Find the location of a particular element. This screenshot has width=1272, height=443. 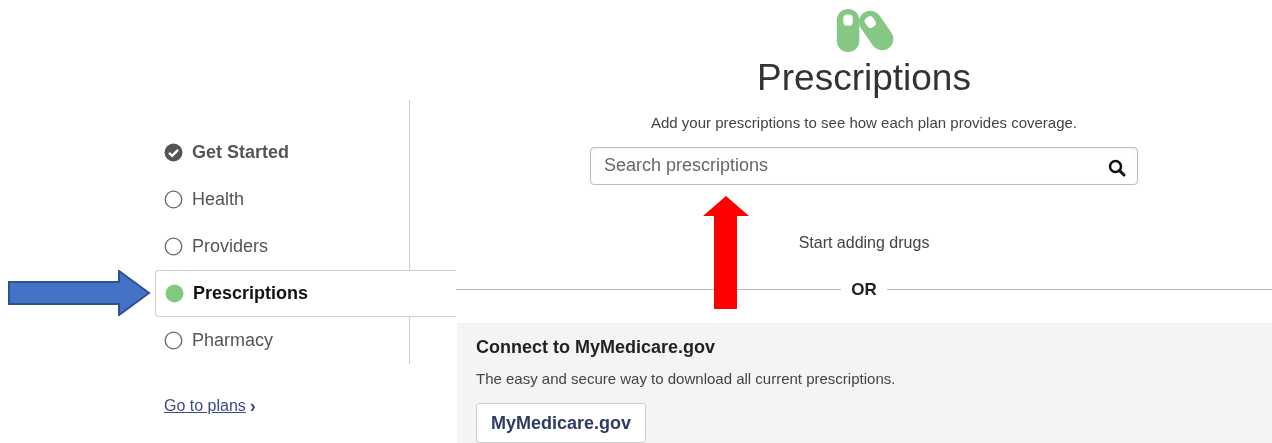

chevron-icon: › is located at coordinates (252, 406).